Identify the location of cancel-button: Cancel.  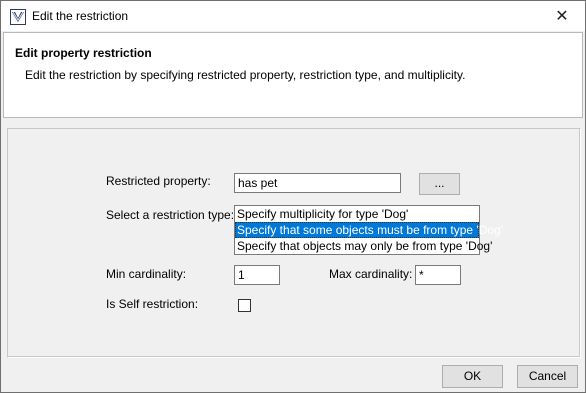
(547, 376).